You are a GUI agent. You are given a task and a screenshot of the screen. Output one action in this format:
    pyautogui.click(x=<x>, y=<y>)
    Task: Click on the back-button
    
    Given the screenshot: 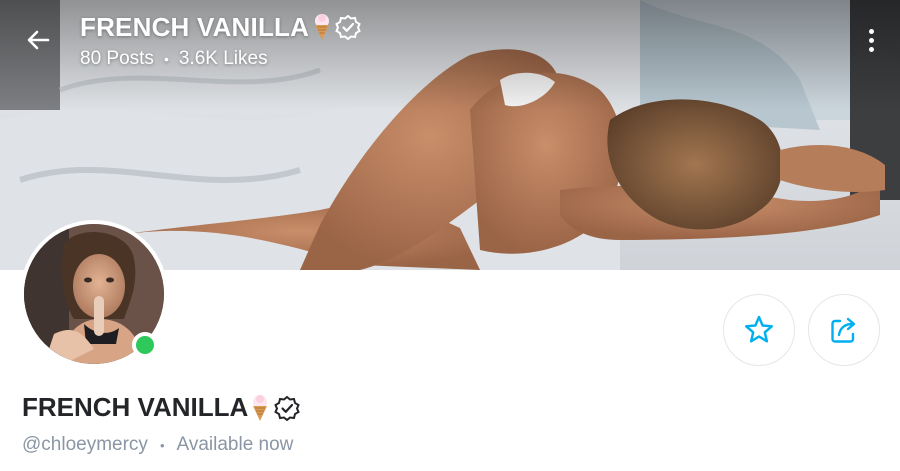 What is the action you would take?
    pyautogui.click(x=38, y=40)
    